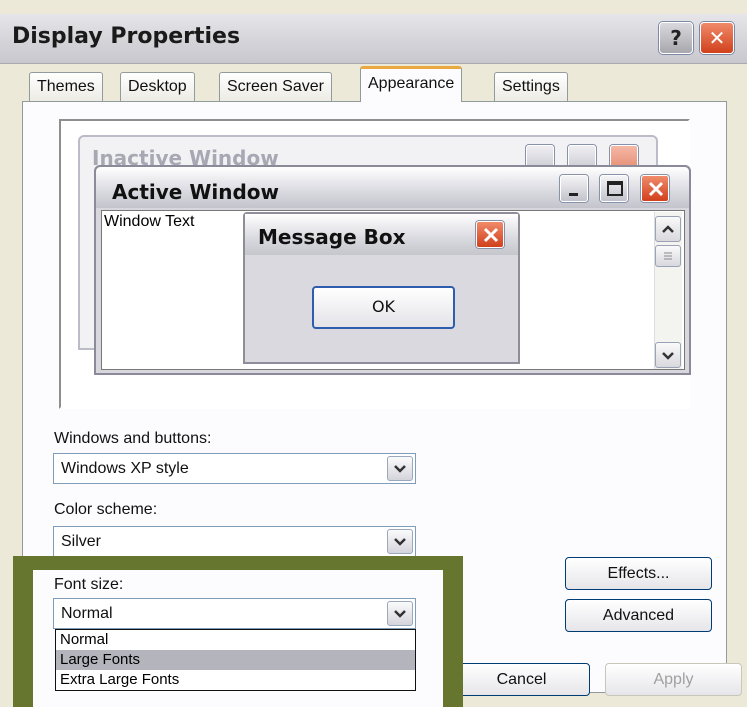 The height and width of the screenshot is (707, 747). I want to click on color-scheme-select: Silver, so click(234, 541).